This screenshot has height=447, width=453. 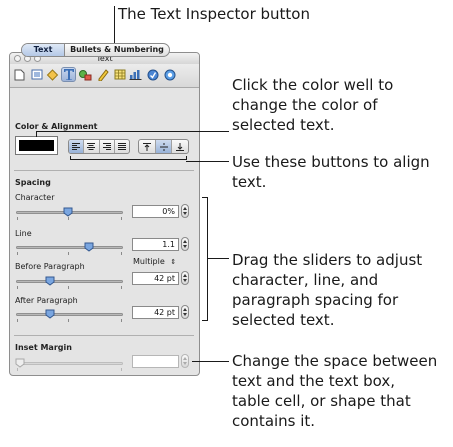 I want to click on chart-inspector-button, so click(x=135, y=74).